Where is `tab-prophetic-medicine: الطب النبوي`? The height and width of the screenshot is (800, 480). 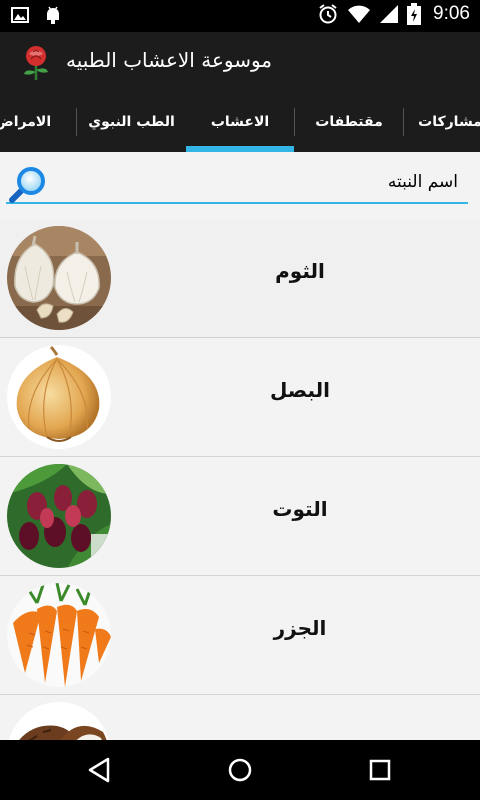 tab-prophetic-medicine: الطب النبوي is located at coordinates (131, 122).